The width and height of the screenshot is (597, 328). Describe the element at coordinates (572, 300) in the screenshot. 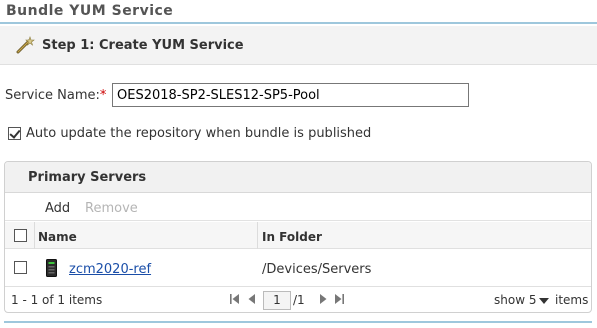

I see `items-label: items` at that location.